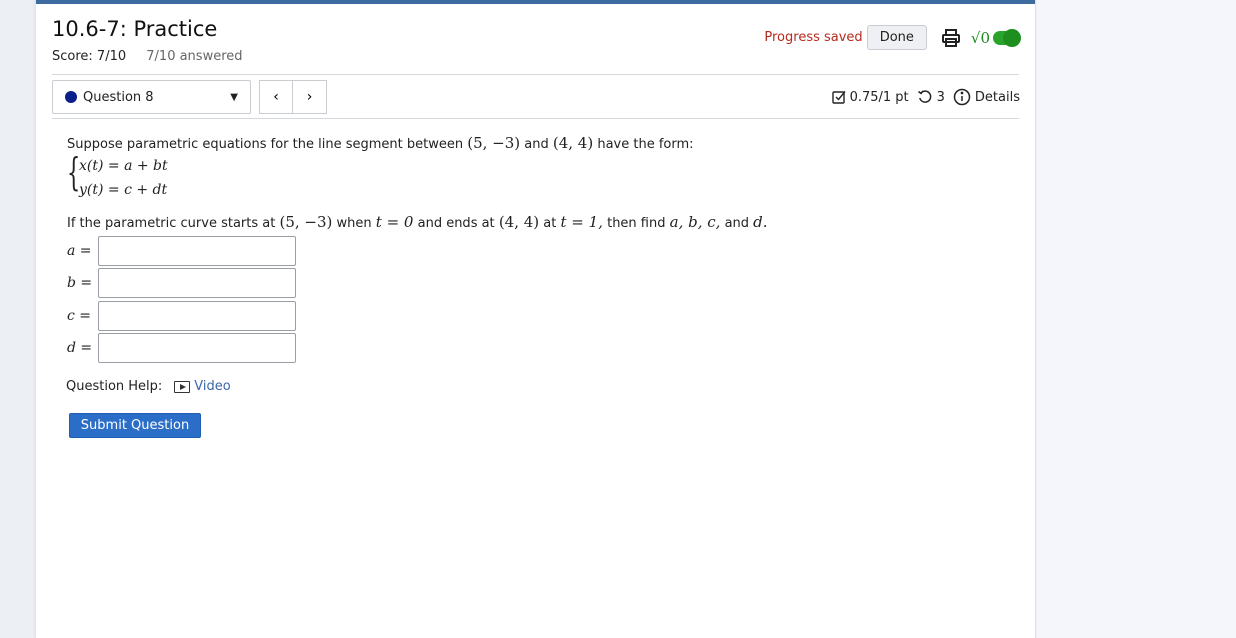 Image resolution: width=1236 pixels, height=638 pixels. What do you see at coordinates (79, 316) in the screenshot?
I see `field-label-c: c =` at bounding box center [79, 316].